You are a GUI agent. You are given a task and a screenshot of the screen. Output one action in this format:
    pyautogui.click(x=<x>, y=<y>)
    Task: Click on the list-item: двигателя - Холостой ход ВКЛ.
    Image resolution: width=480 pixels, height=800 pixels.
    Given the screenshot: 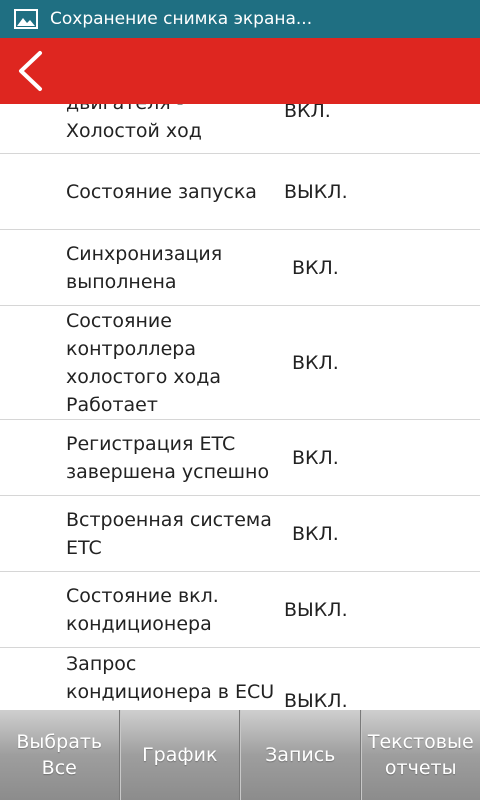 What is the action you would take?
    pyautogui.click(x=240, y=129)
    